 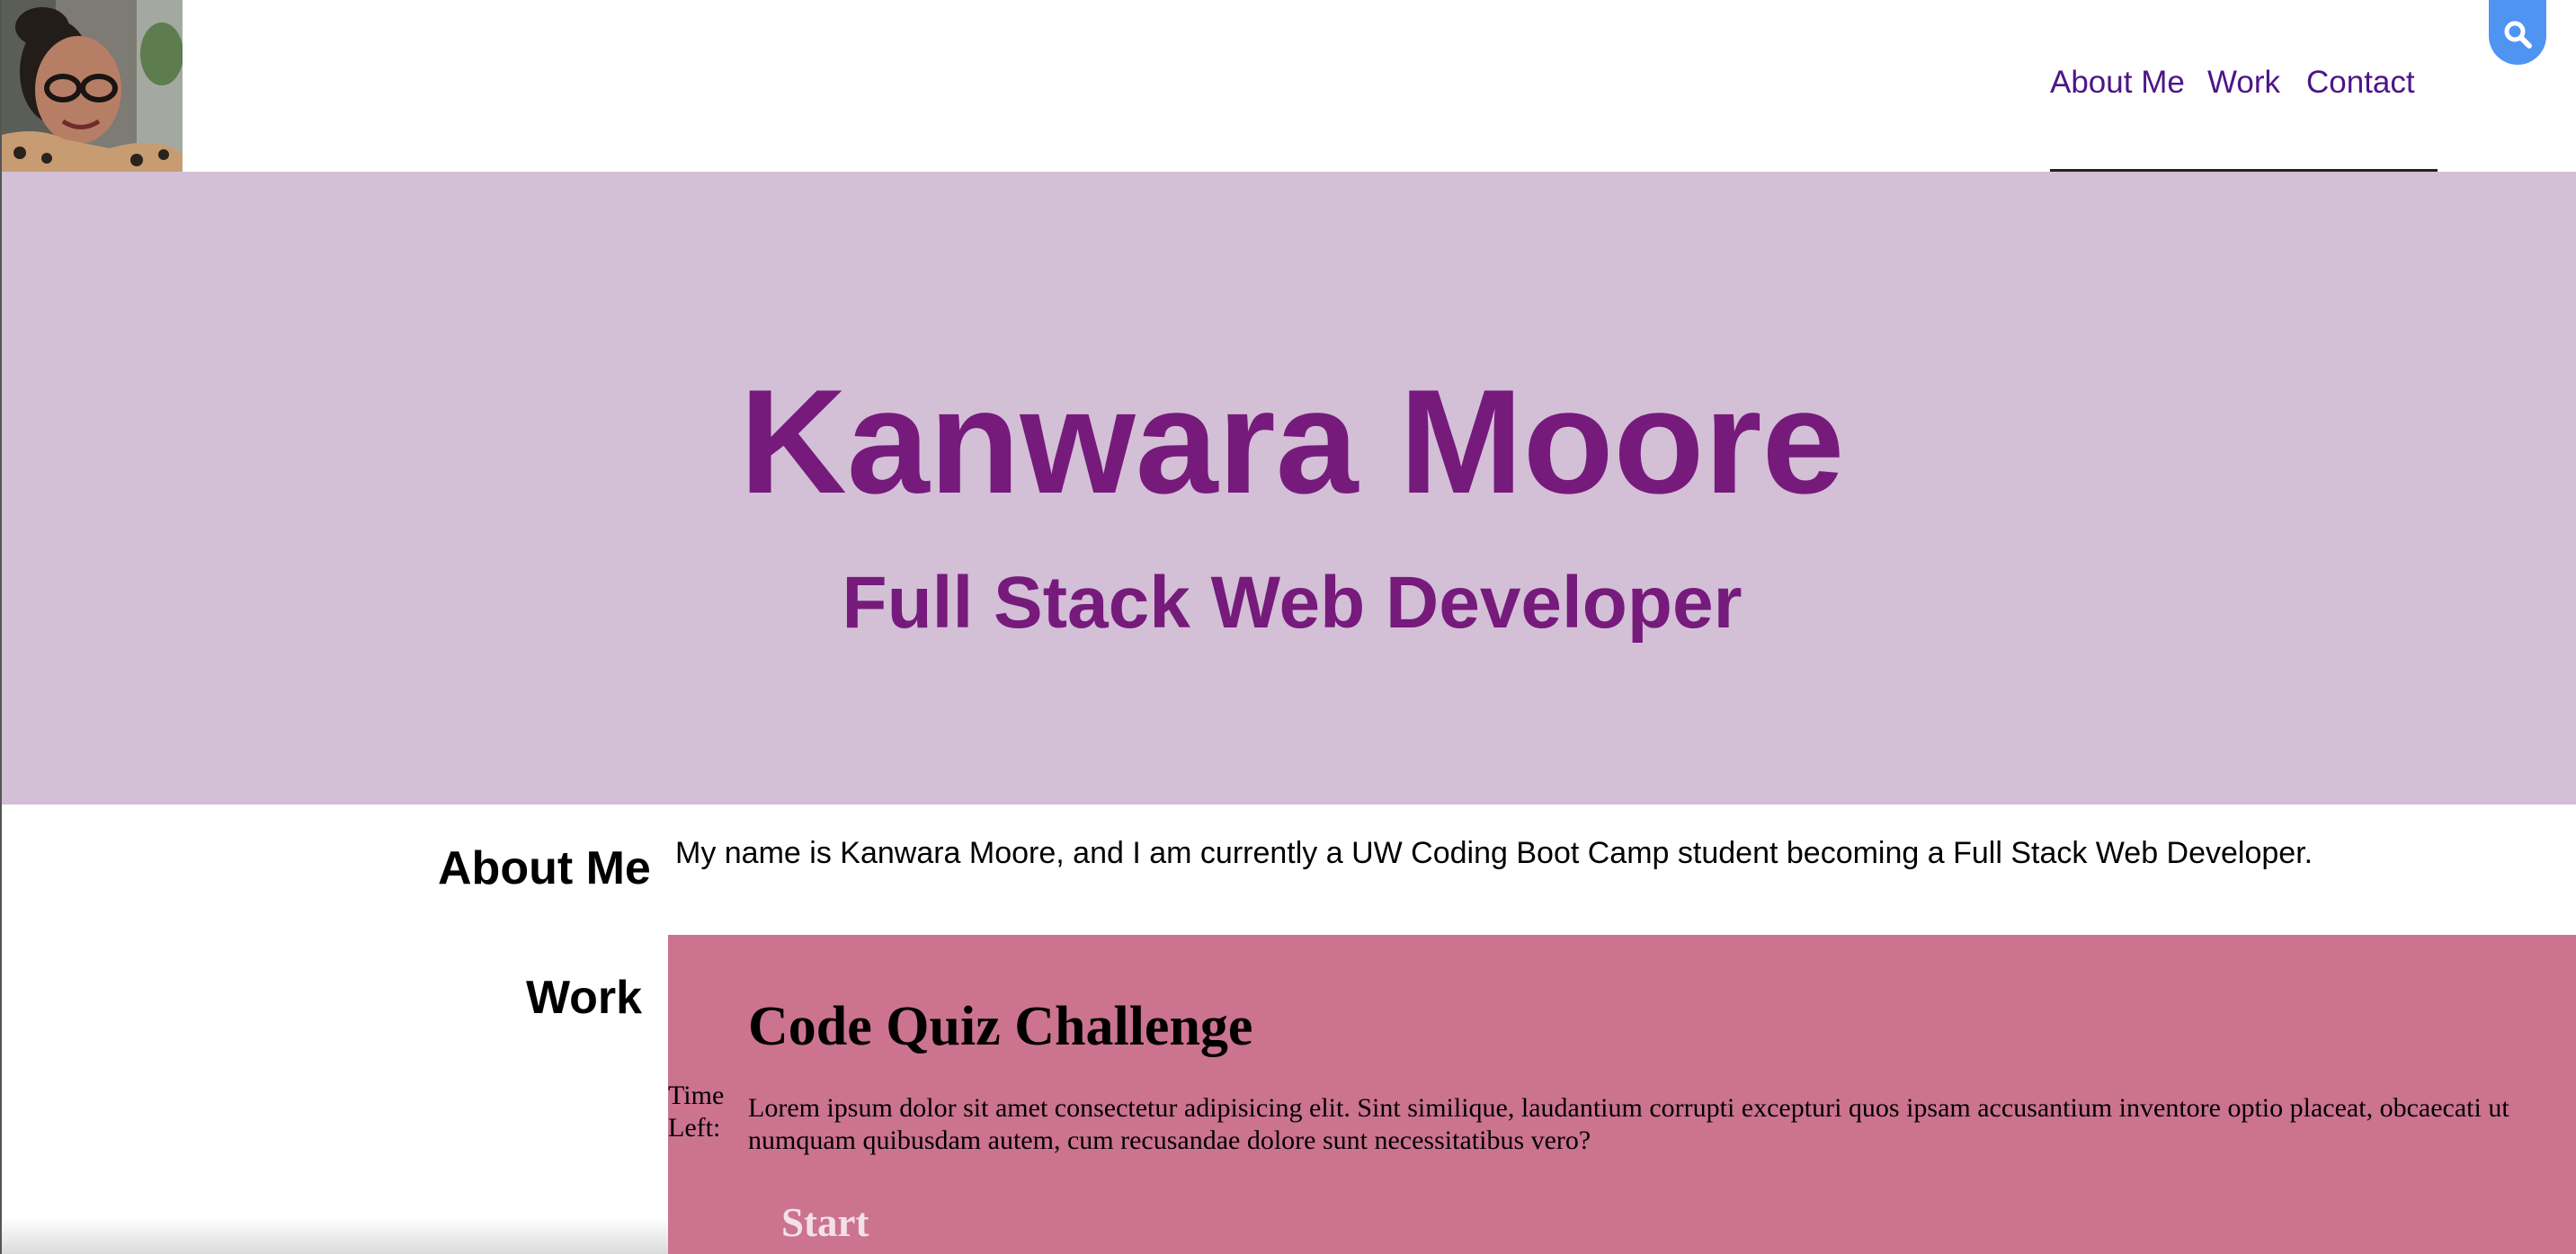 I want to click on time-left-label: Time Left:, so click(x=697, y=1112).